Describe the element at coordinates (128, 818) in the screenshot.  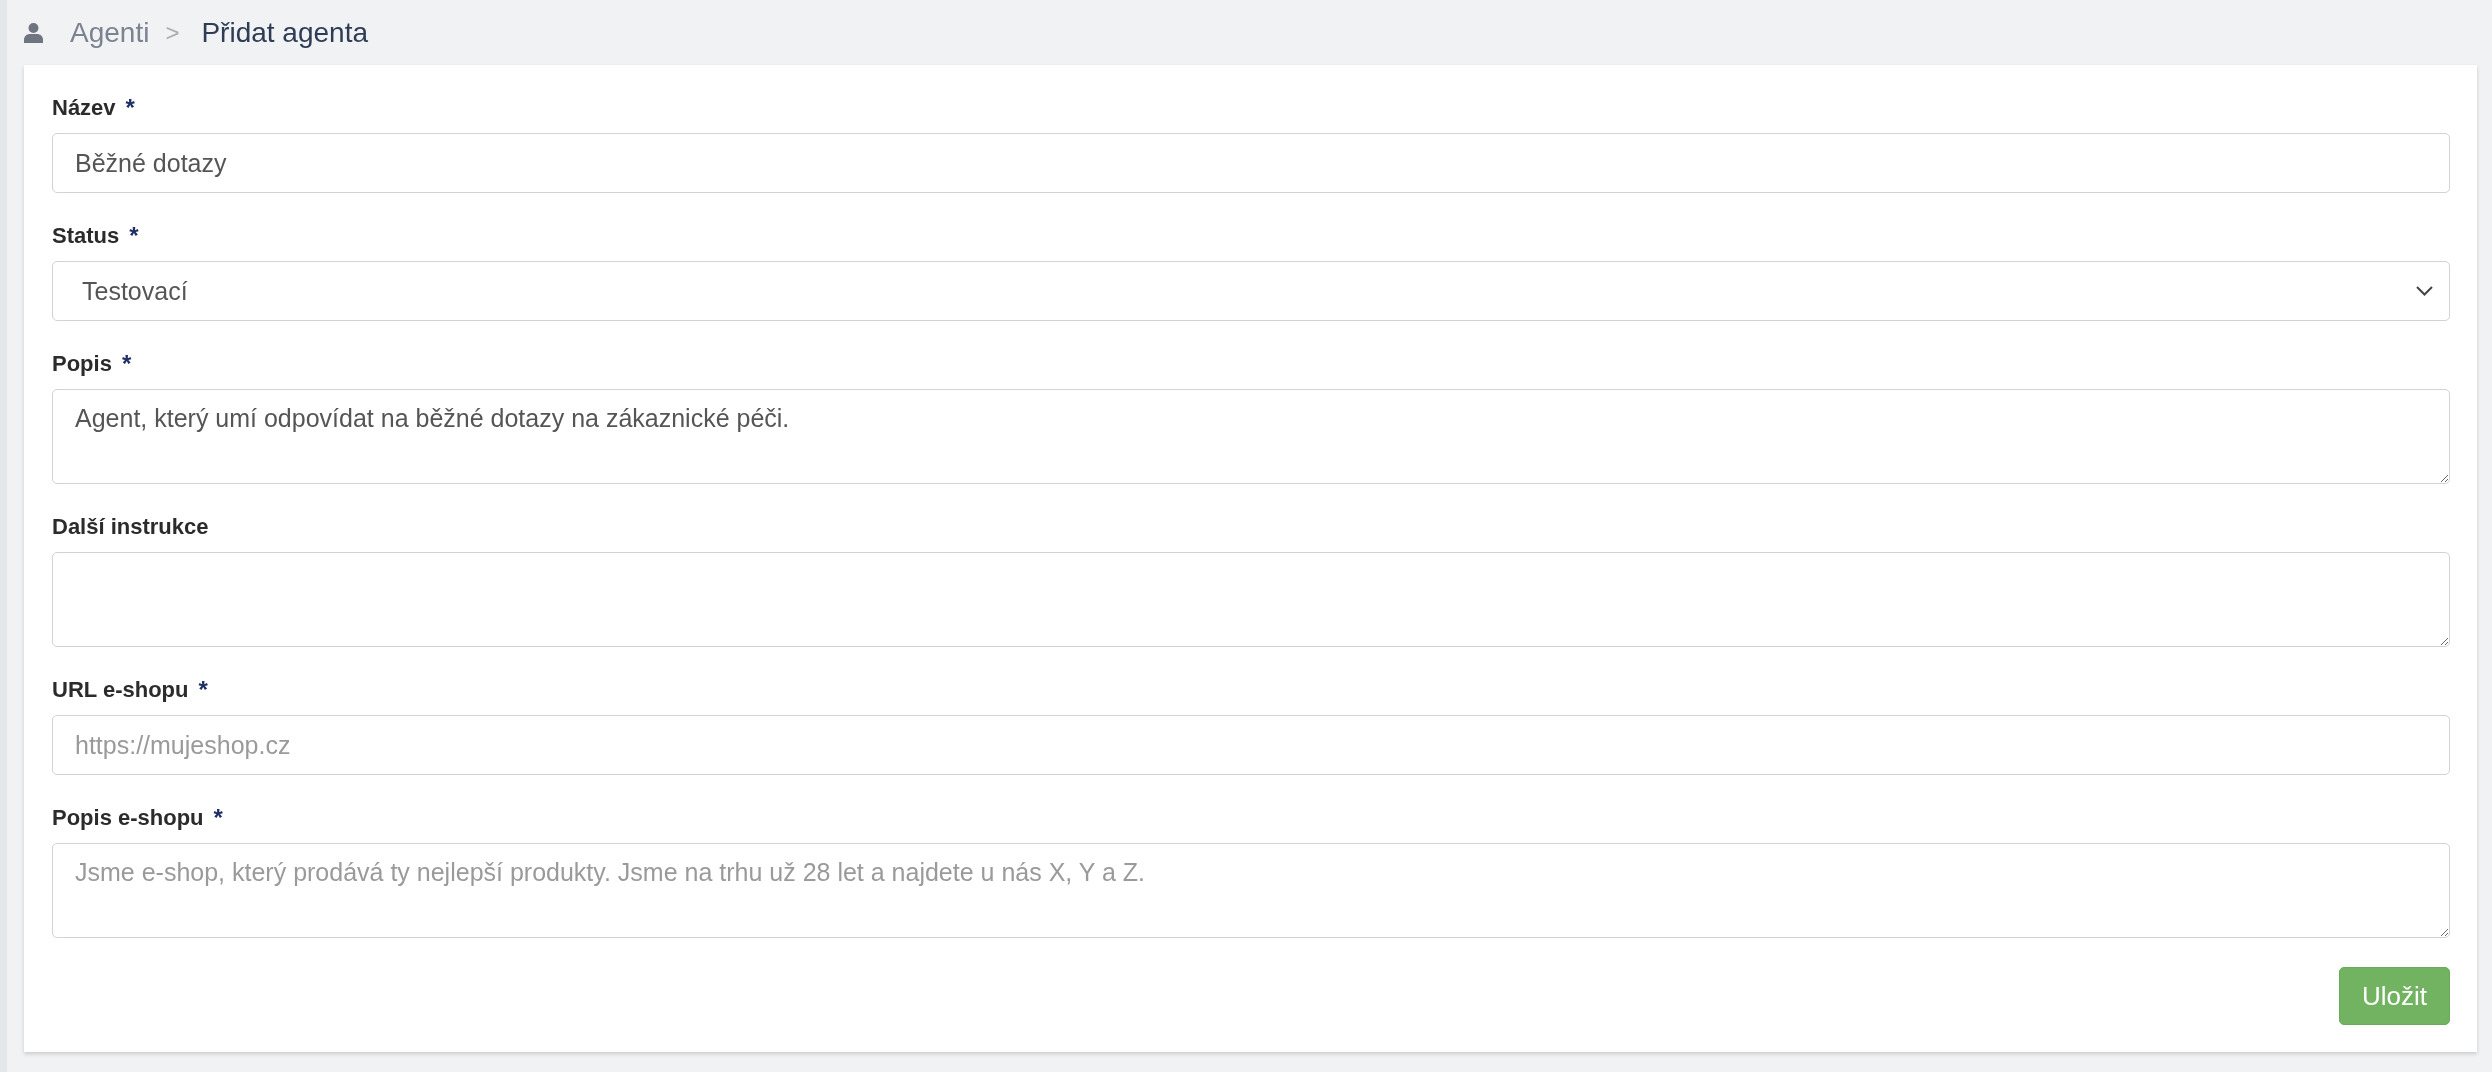
I see `field-label: Popis e-shopu` at that location.